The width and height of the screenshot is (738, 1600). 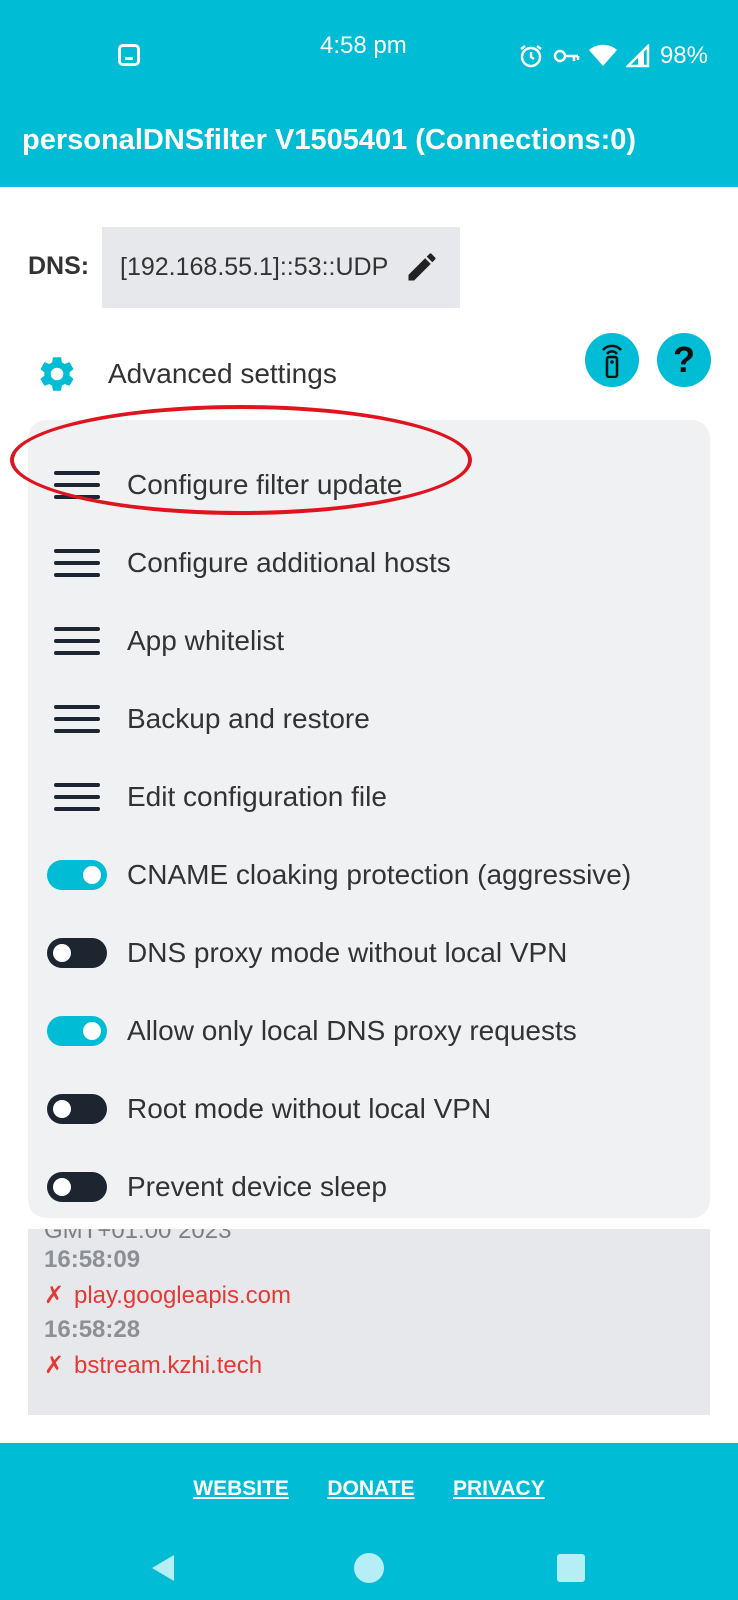 I want to click on alarm-icon, so click(x=531, y=56).